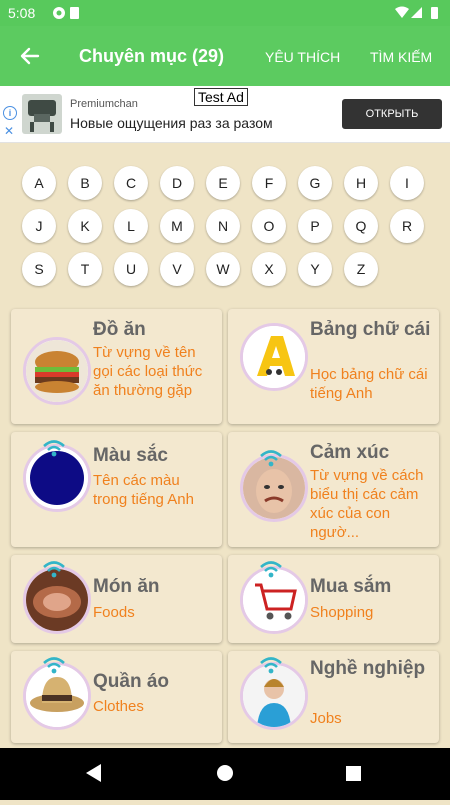 The height and width of the screenshot is (805, 450). What do you see at coordinates (177, 183) in the screenshot?
I see `letter-button-d: D` at bounding box center [177, 183].